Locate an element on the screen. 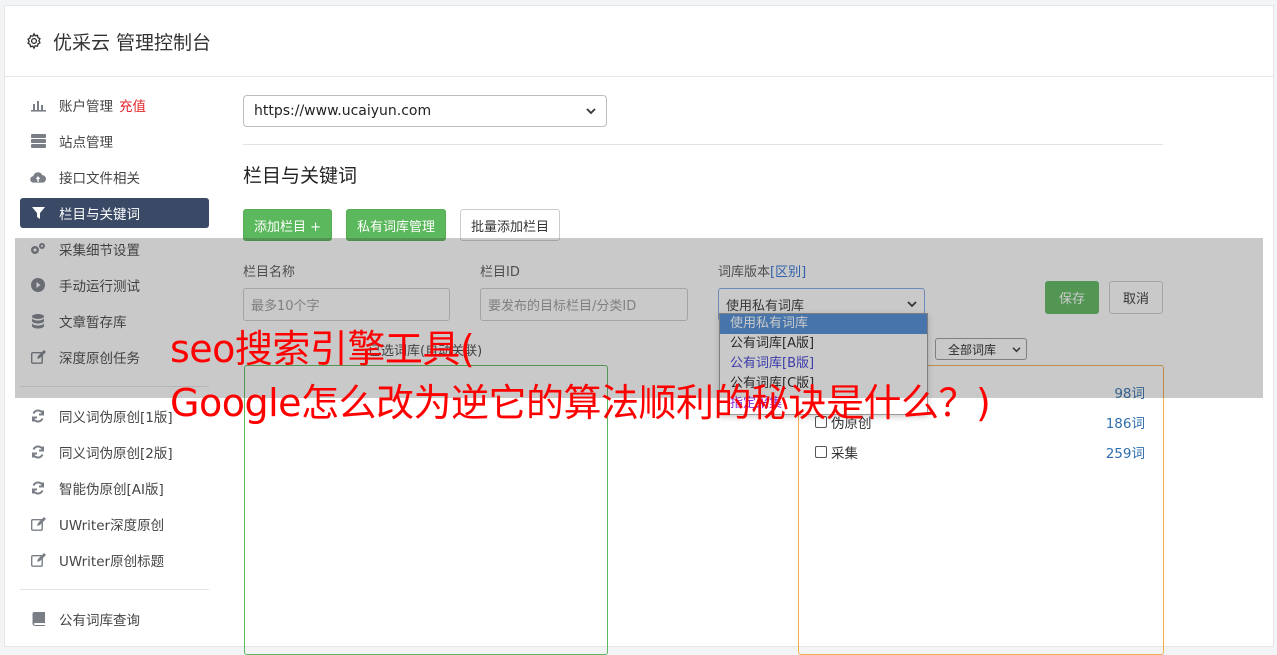 The width and height of the screenshot is (1277, 655). library-name: 采集 is located at coordinates (844, 454).